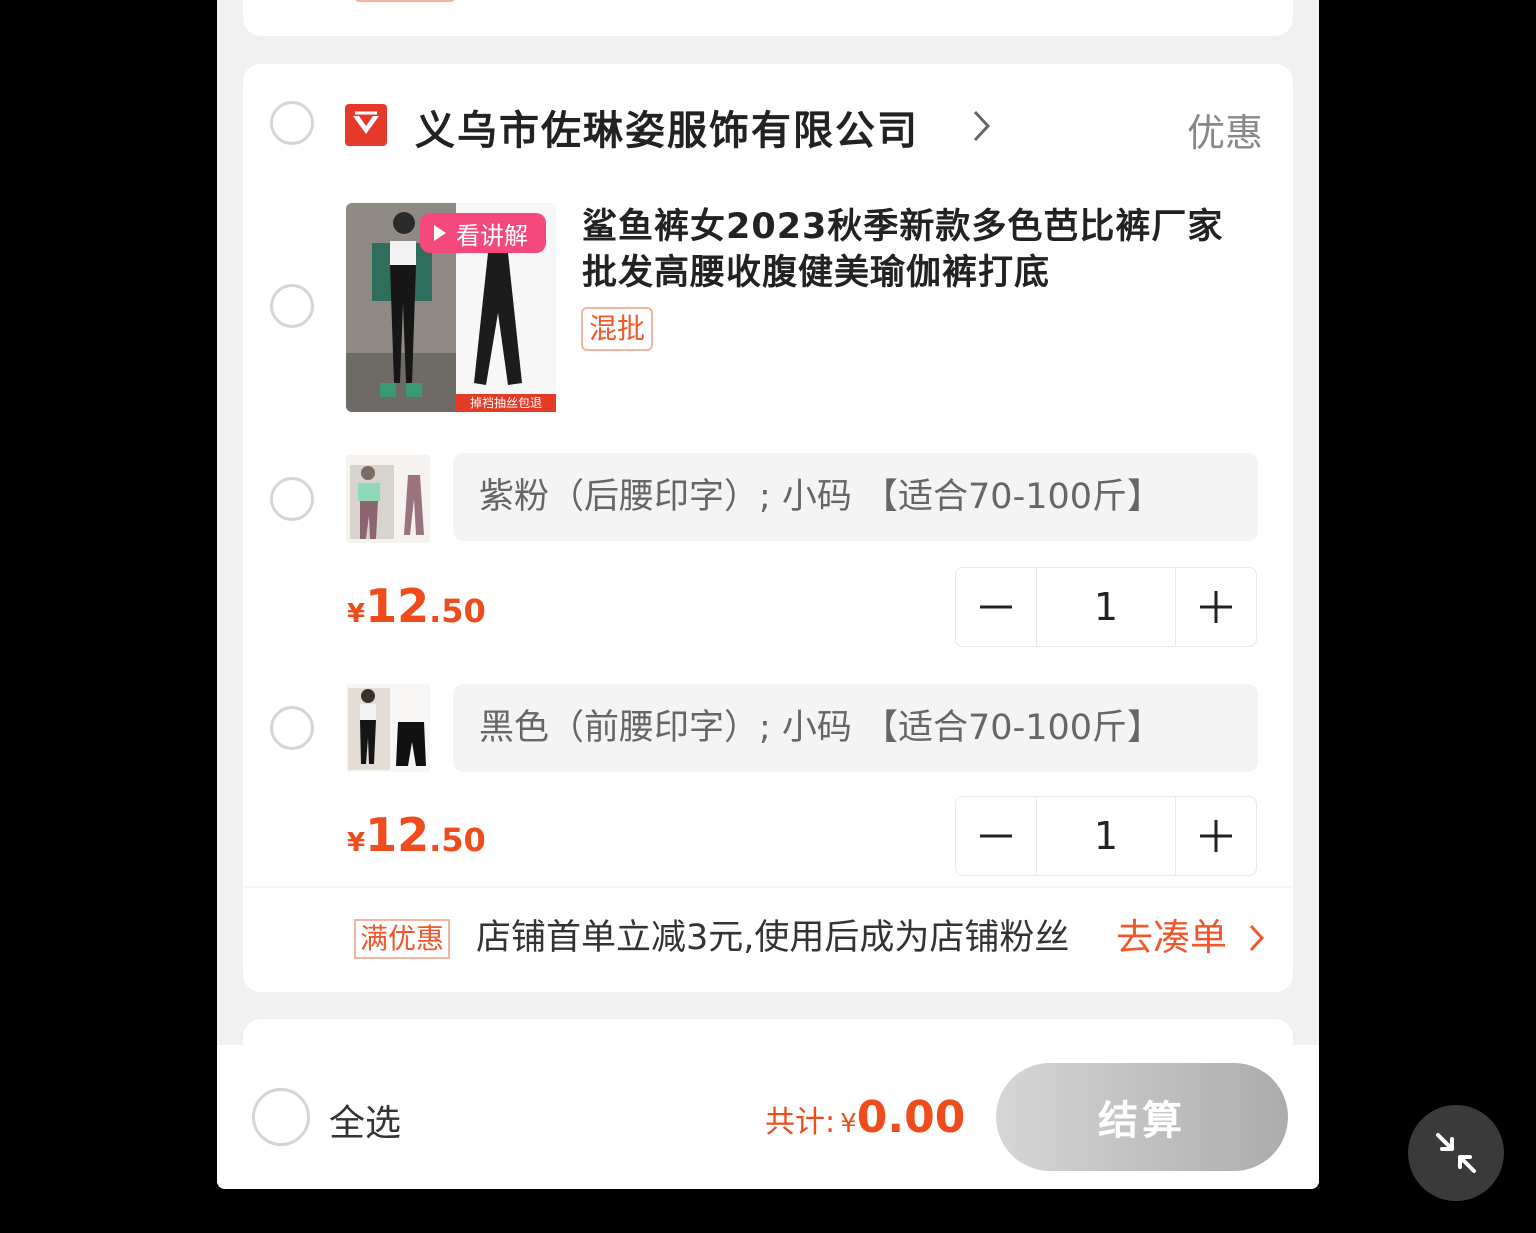 This screenshot has width=1536, height=1233. I want to click on select-all-radio, so click(281, 1117).